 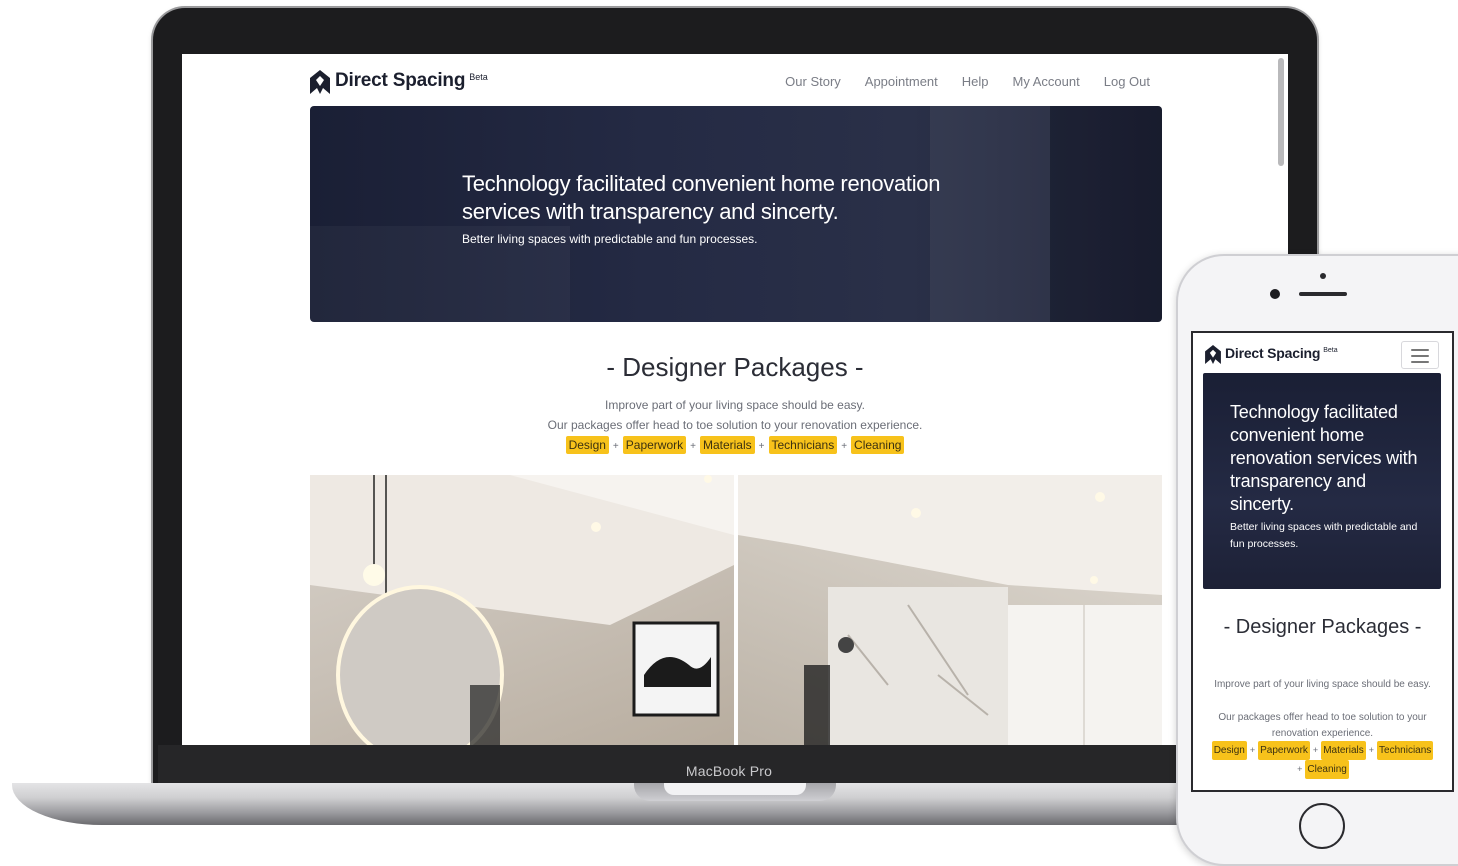 I want to click on hamburger-menu-icon, so click(x=1420, y=355).